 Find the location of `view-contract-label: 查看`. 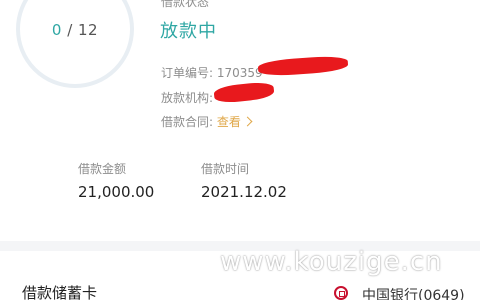

view-contract-label: 查看 is located at coordinates (228, 122).